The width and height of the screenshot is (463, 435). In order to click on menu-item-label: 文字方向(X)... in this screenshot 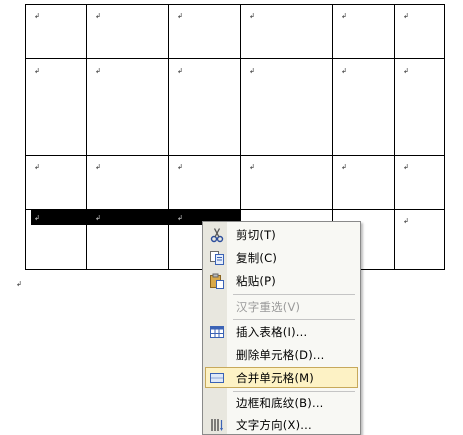, I will do `click(274, 425)`.